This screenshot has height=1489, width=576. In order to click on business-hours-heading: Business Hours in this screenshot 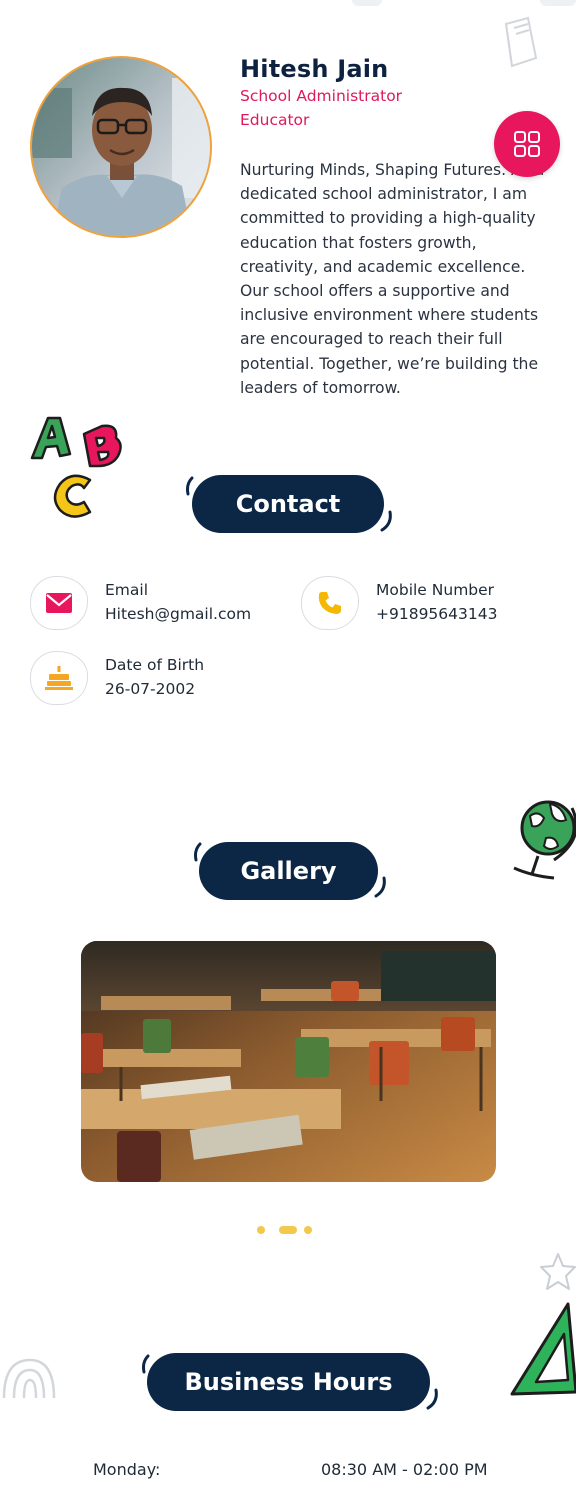, I will do `click(288, 1382)`.